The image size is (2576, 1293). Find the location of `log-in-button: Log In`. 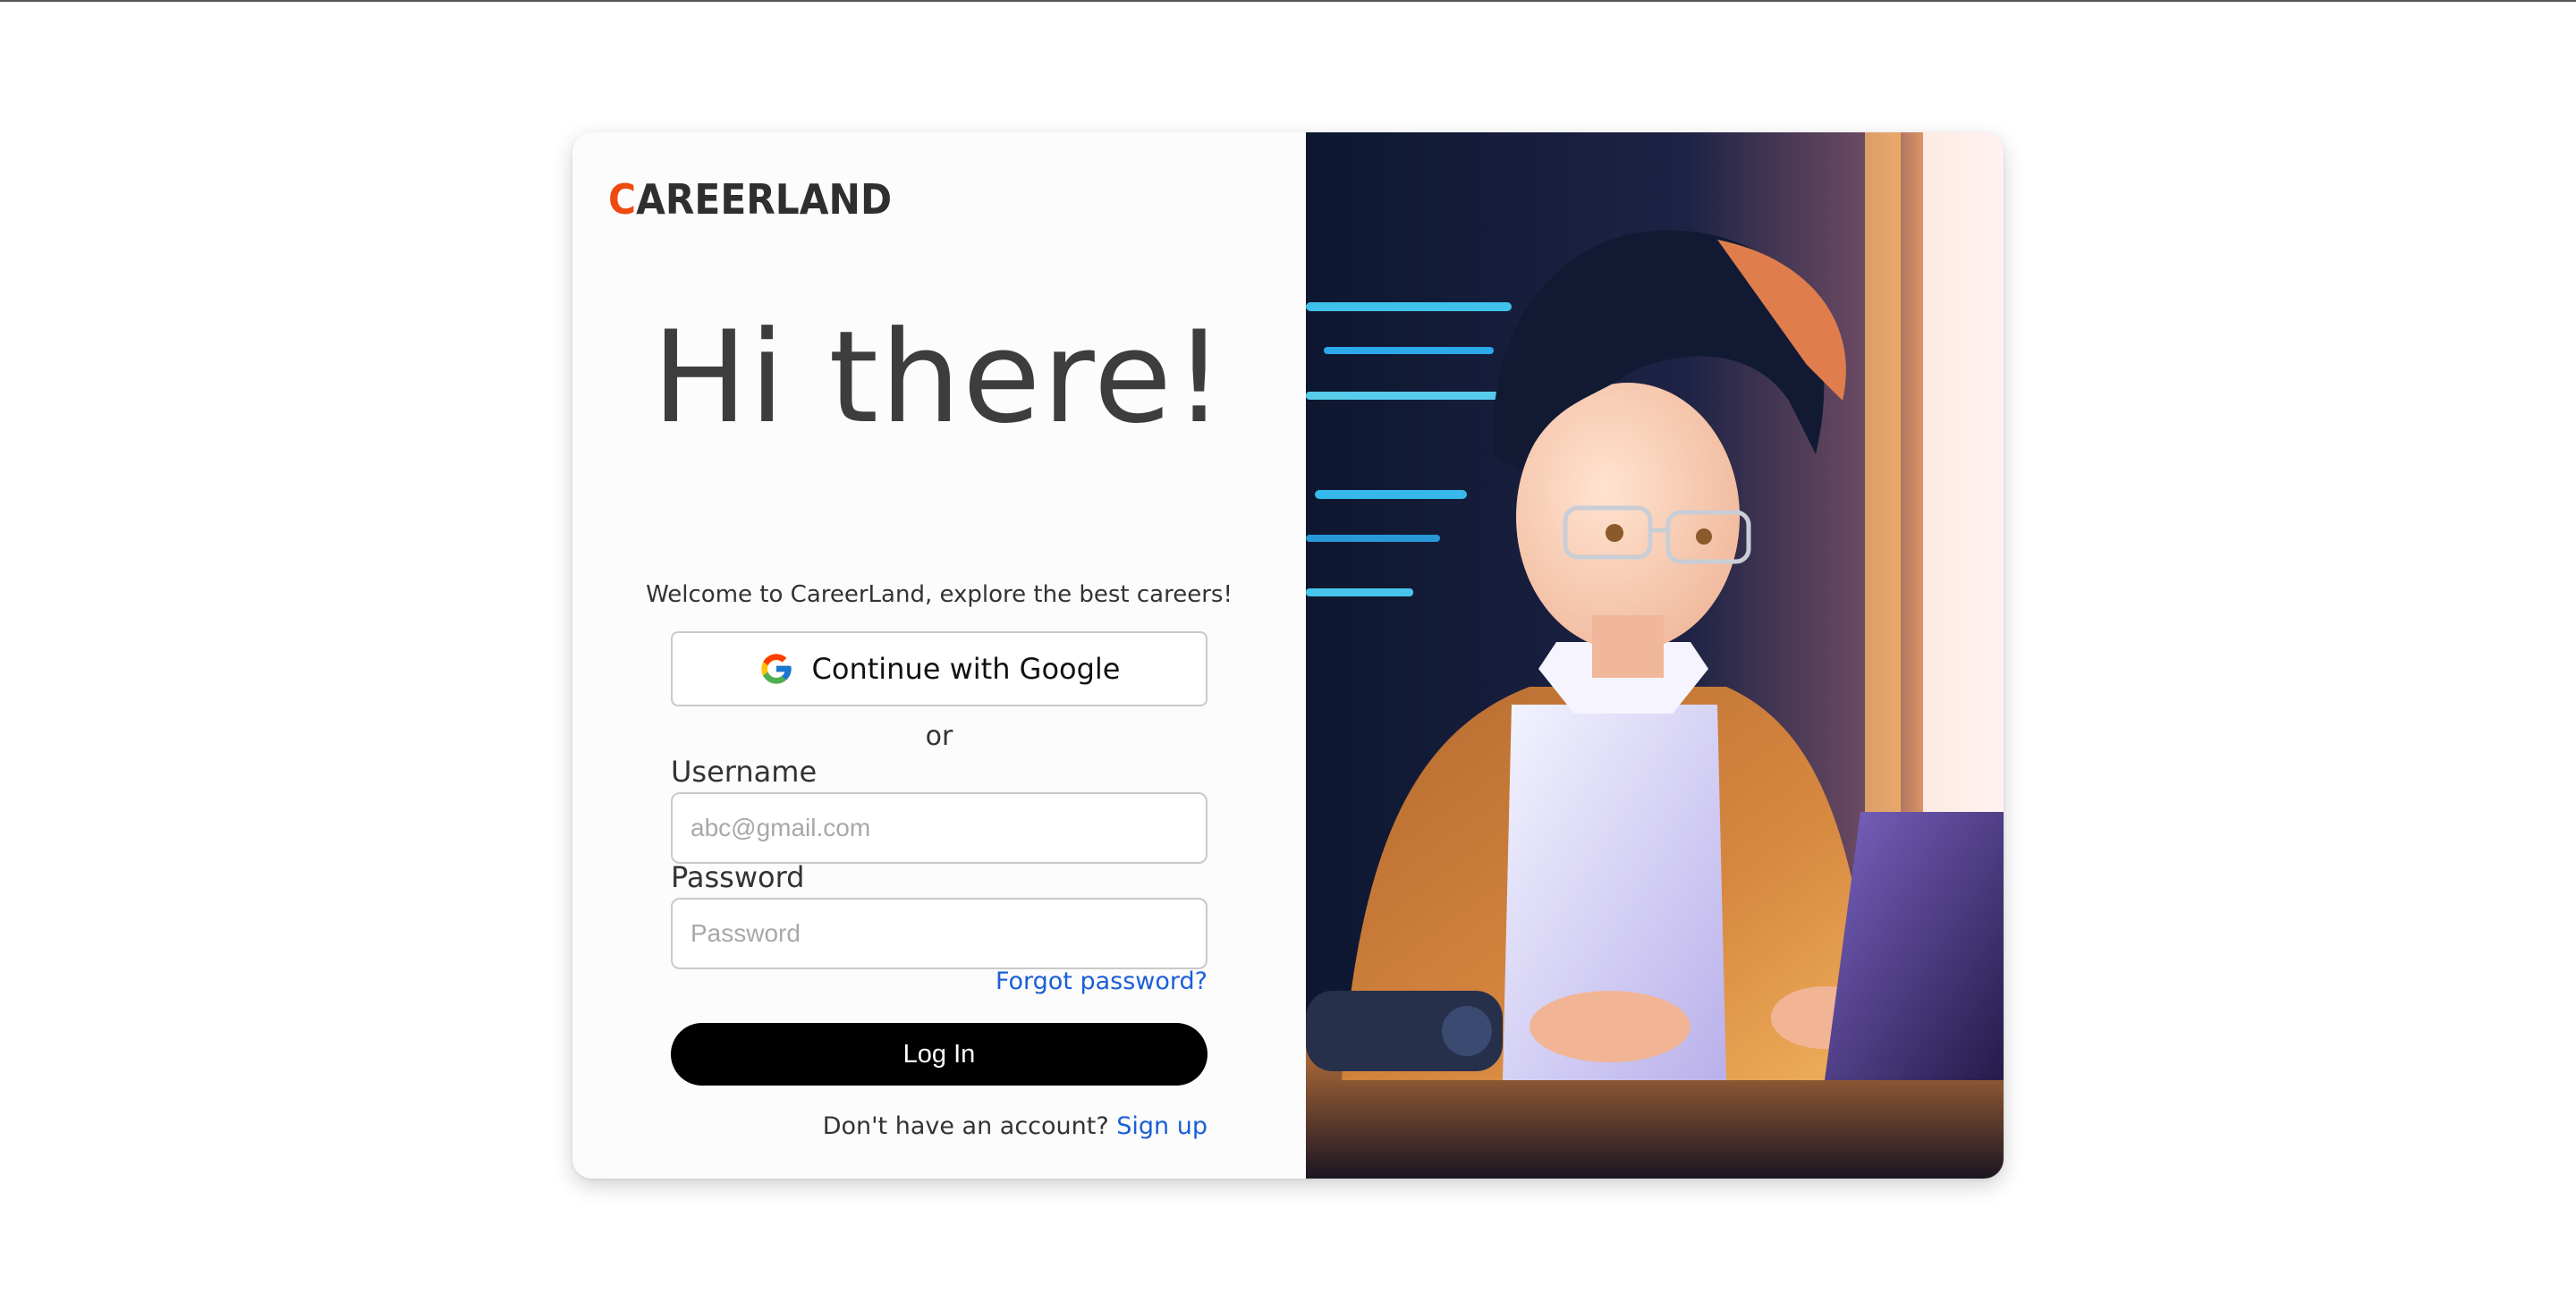

log-in-button: Log In is located at coordinates (939, 1055).